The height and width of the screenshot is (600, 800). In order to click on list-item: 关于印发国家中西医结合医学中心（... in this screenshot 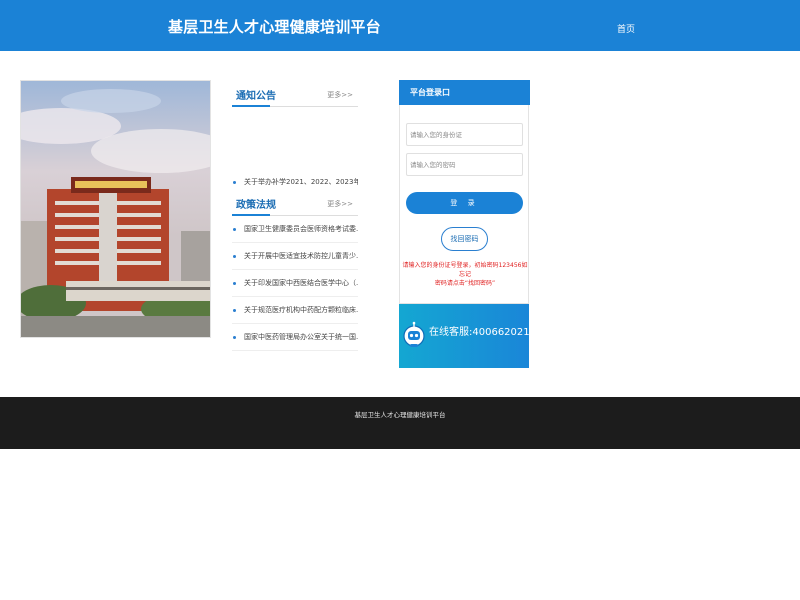, I will do `click(295, 283)`.